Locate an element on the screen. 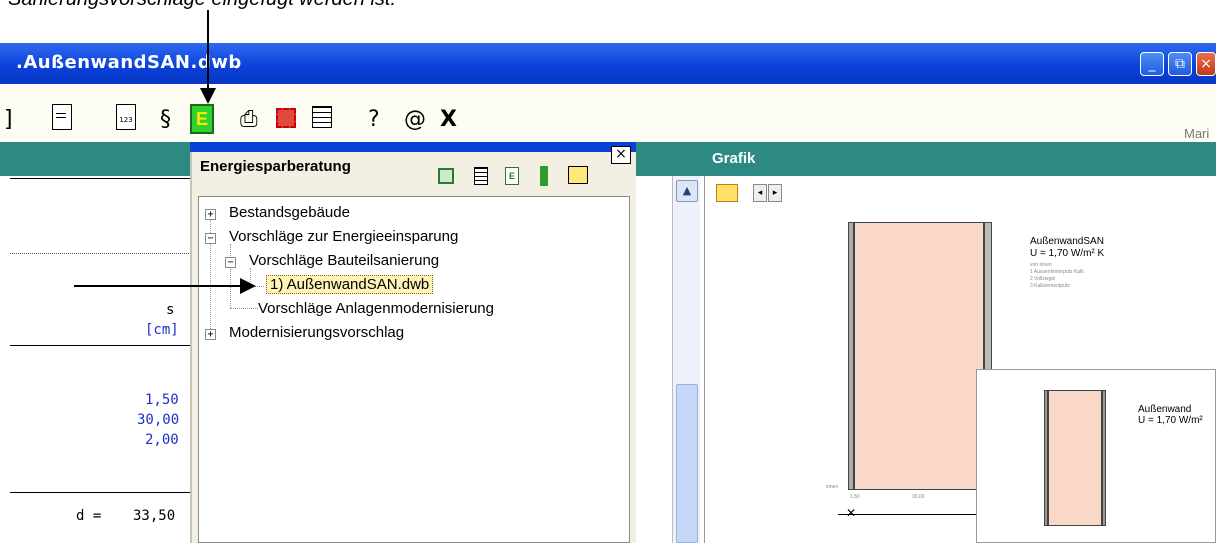 The width and height of the screenshot is (1216, 543). annotation-arrows is located at coordinates (165, 152).